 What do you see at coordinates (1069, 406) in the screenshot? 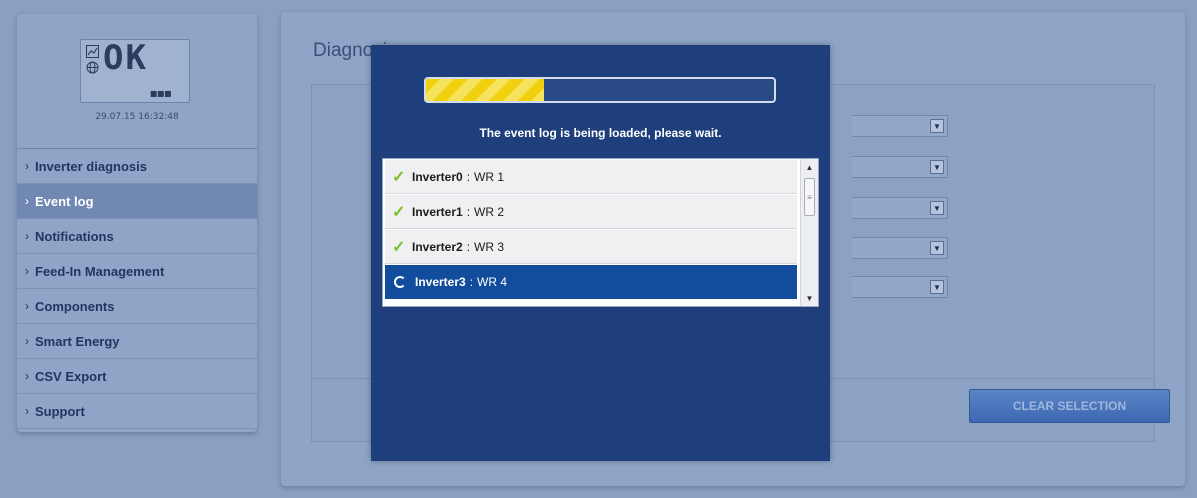
I see `clear-selection-button: CLEAR SELECTION` at bounding box center [1069, 406].